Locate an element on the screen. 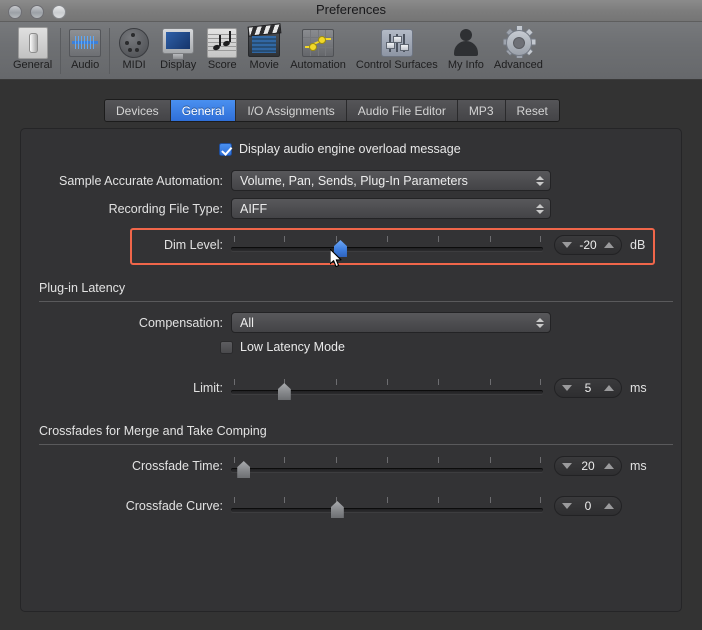 This screenshot has width=702, height=630. toolbar-item-audio: Audio is located at coordinates (85, 47).